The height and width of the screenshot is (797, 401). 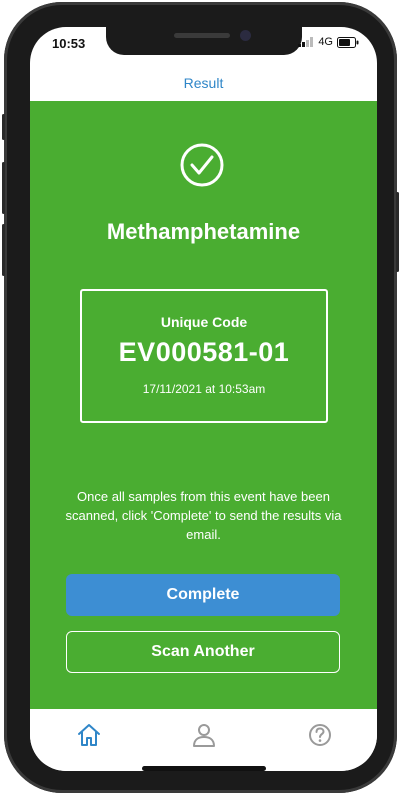 I want to click on status-time: 10:53, so click(x=69, y=43).